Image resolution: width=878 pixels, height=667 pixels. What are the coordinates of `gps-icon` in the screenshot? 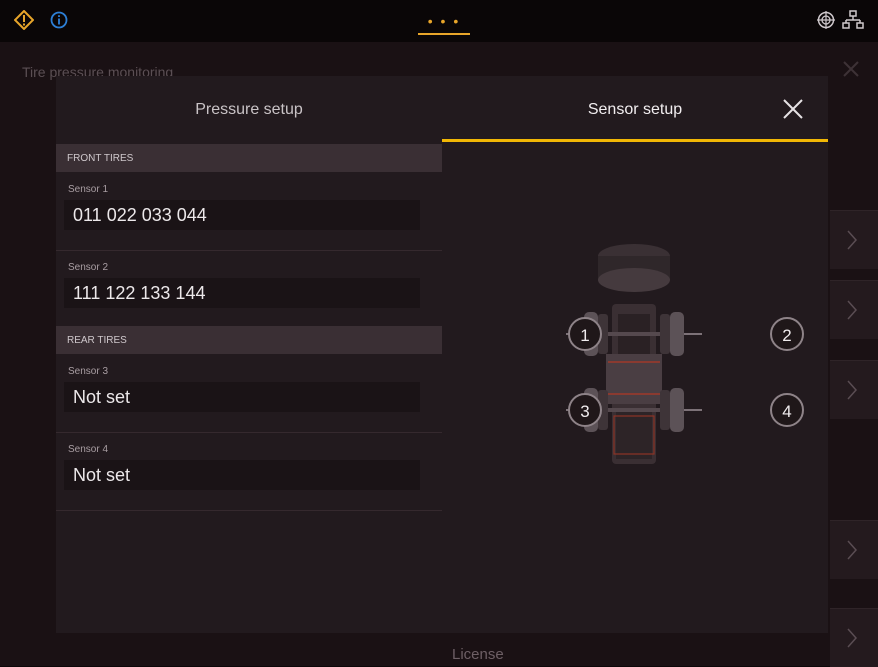 It's located at (826, 20).